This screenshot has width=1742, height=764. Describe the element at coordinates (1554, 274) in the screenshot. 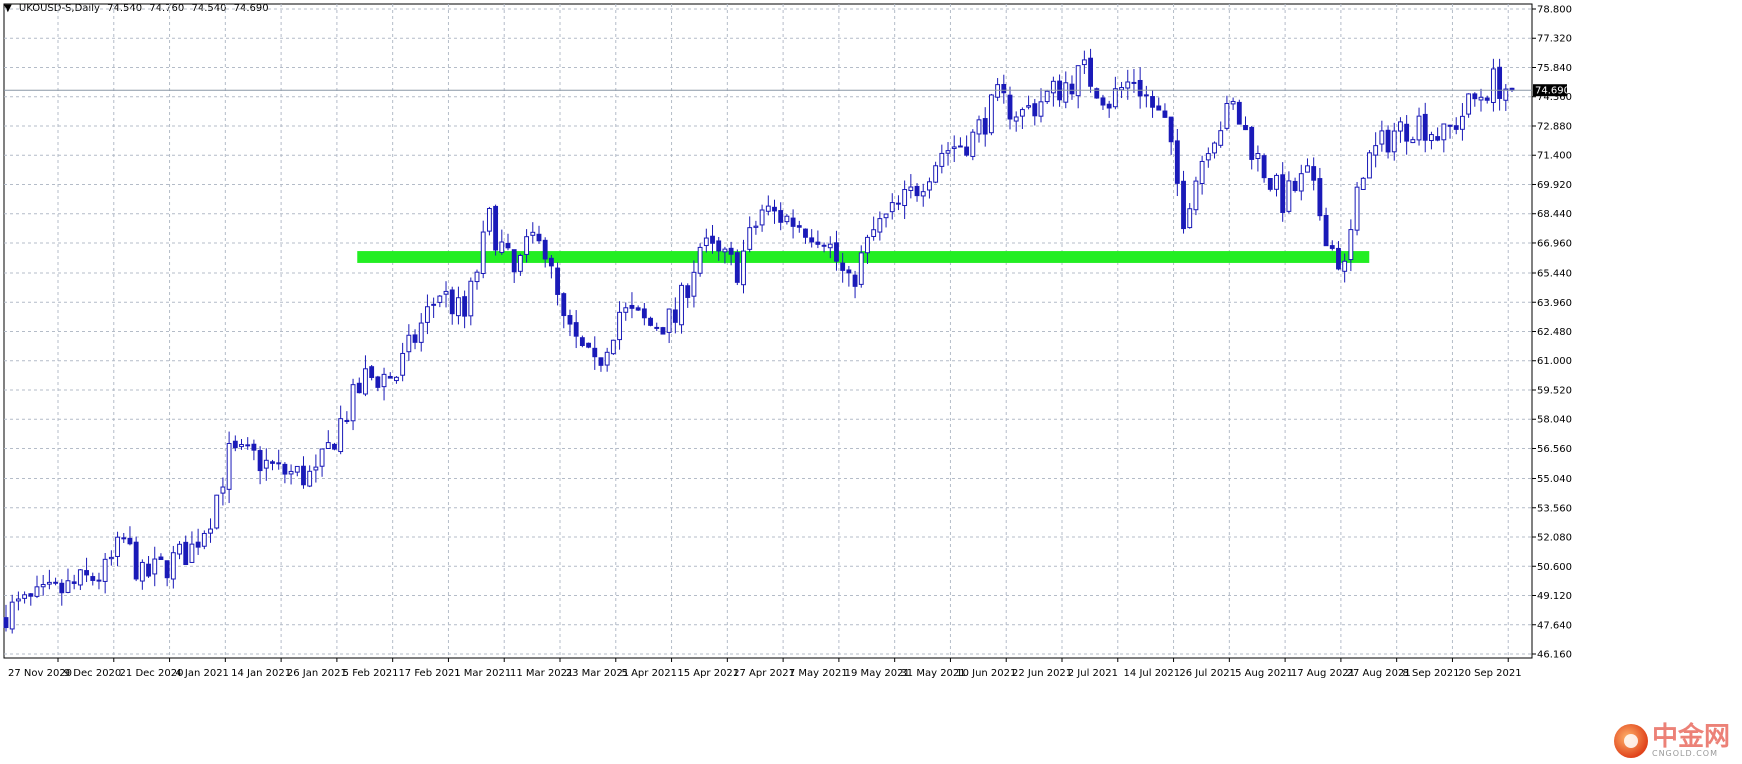

I see `y-tick-label: 65.440` at that location.